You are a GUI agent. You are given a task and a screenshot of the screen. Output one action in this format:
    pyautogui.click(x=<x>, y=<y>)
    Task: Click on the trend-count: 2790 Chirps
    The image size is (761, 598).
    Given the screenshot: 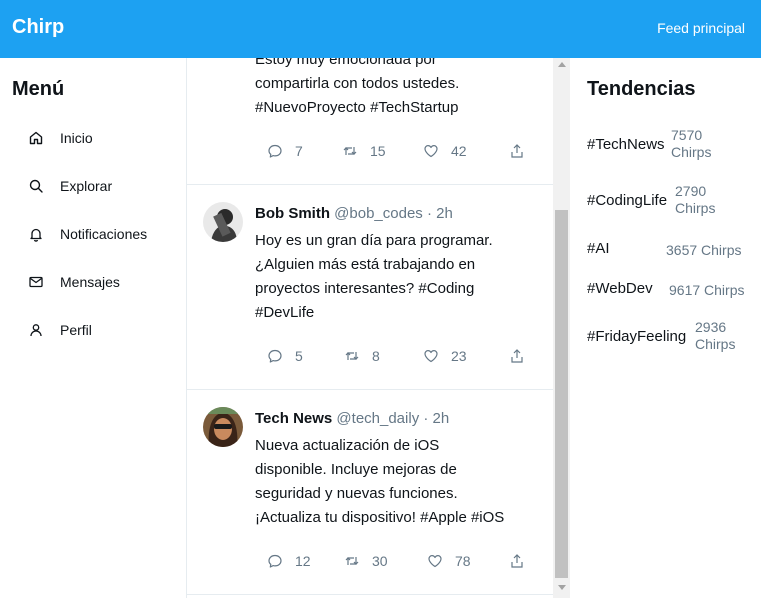 What is the action you would take?
    pyautogui.click(x=695, y=199)
    